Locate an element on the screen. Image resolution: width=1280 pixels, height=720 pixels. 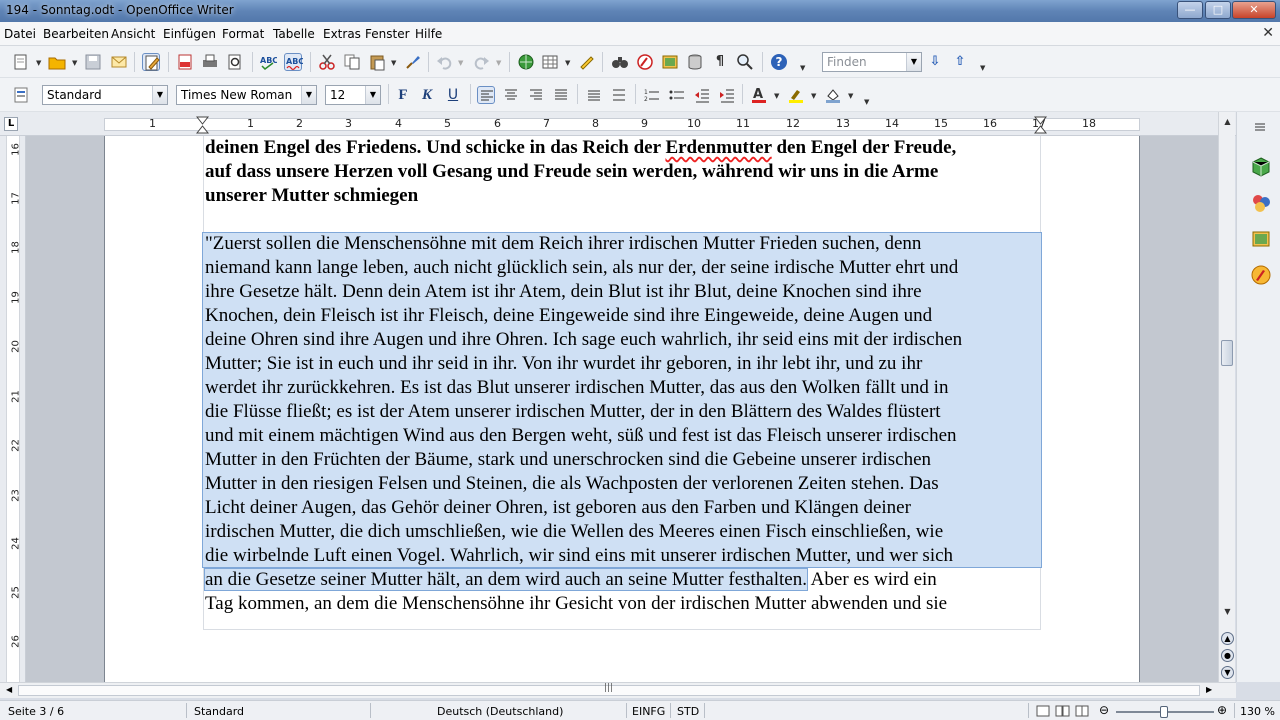
bullets-icon is located at coordinates (677, 95).